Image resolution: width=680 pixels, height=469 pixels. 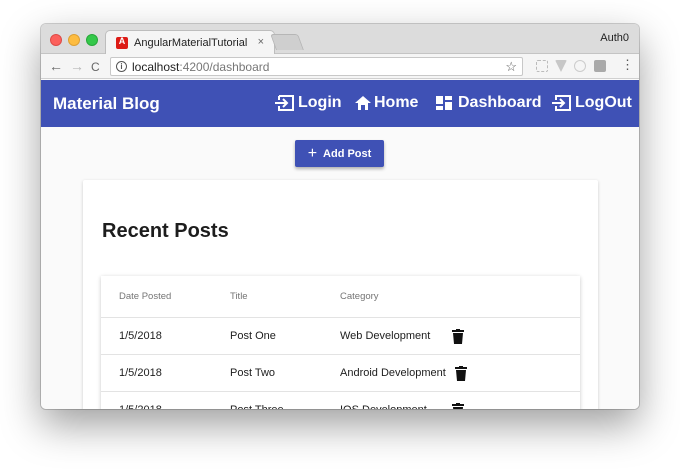 What do you see at coordinates (312, 153) in the screenshot?
I see `plus-icon: +` at bounding box center [312, 153].